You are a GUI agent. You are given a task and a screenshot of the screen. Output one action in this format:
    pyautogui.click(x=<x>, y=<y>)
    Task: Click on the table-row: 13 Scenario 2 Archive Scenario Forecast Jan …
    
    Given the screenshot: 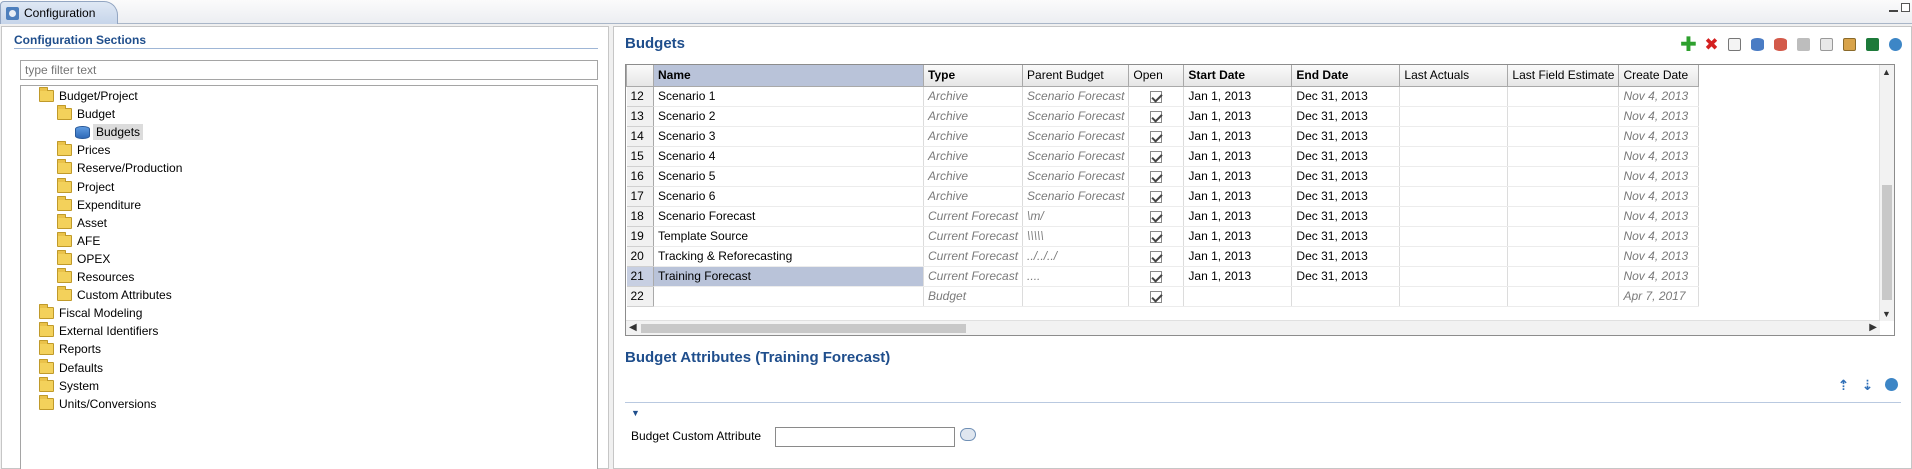 What is the action you would take?
    pyautogui.click(x=1163, y=116)
    